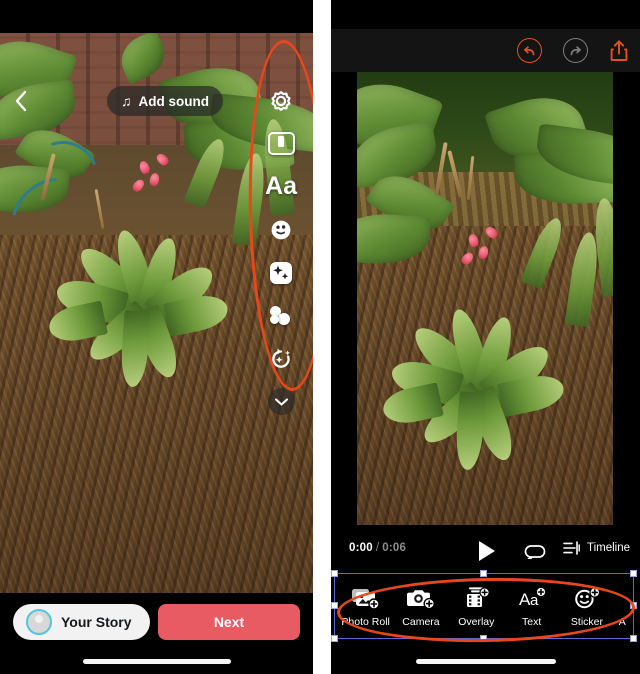  What do you see at coordinates (633, 573) in the screenshot?
I see `selection-handle-tr` at bounding box center [633, 573].